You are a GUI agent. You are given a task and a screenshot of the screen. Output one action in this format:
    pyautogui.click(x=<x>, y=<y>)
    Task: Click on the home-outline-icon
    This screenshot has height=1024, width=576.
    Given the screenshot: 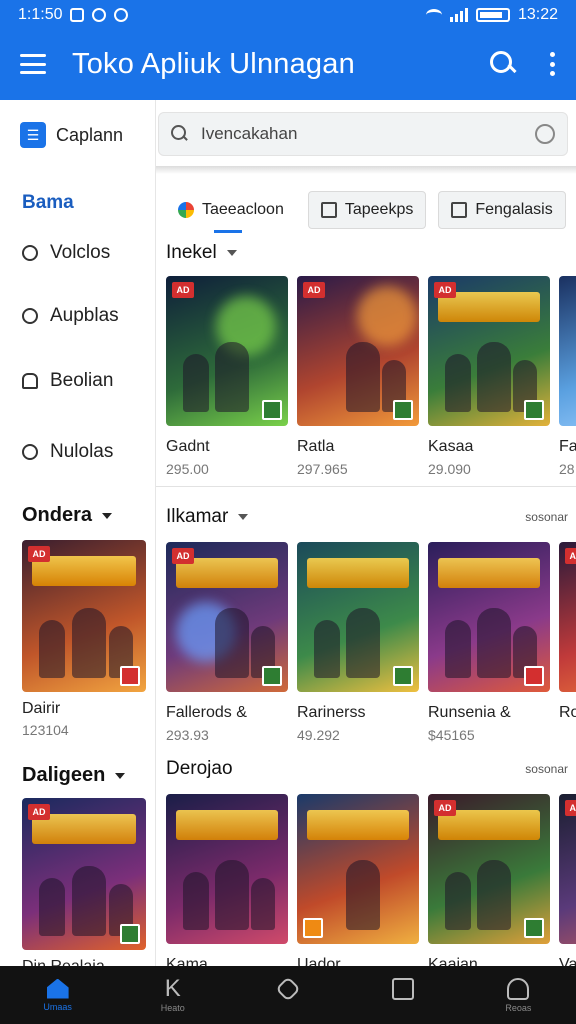 What is the action you would take?
    pyautogui.click(x=288, y=988)
    